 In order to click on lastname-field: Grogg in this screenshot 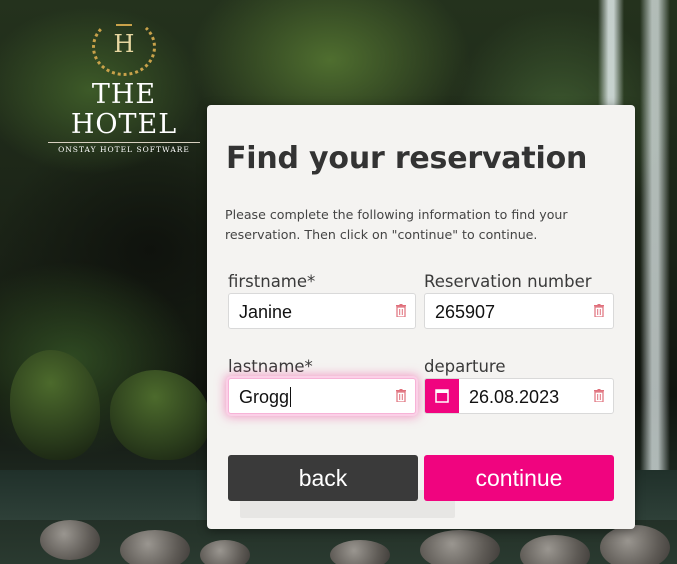, I will do `click(322, 396)`.